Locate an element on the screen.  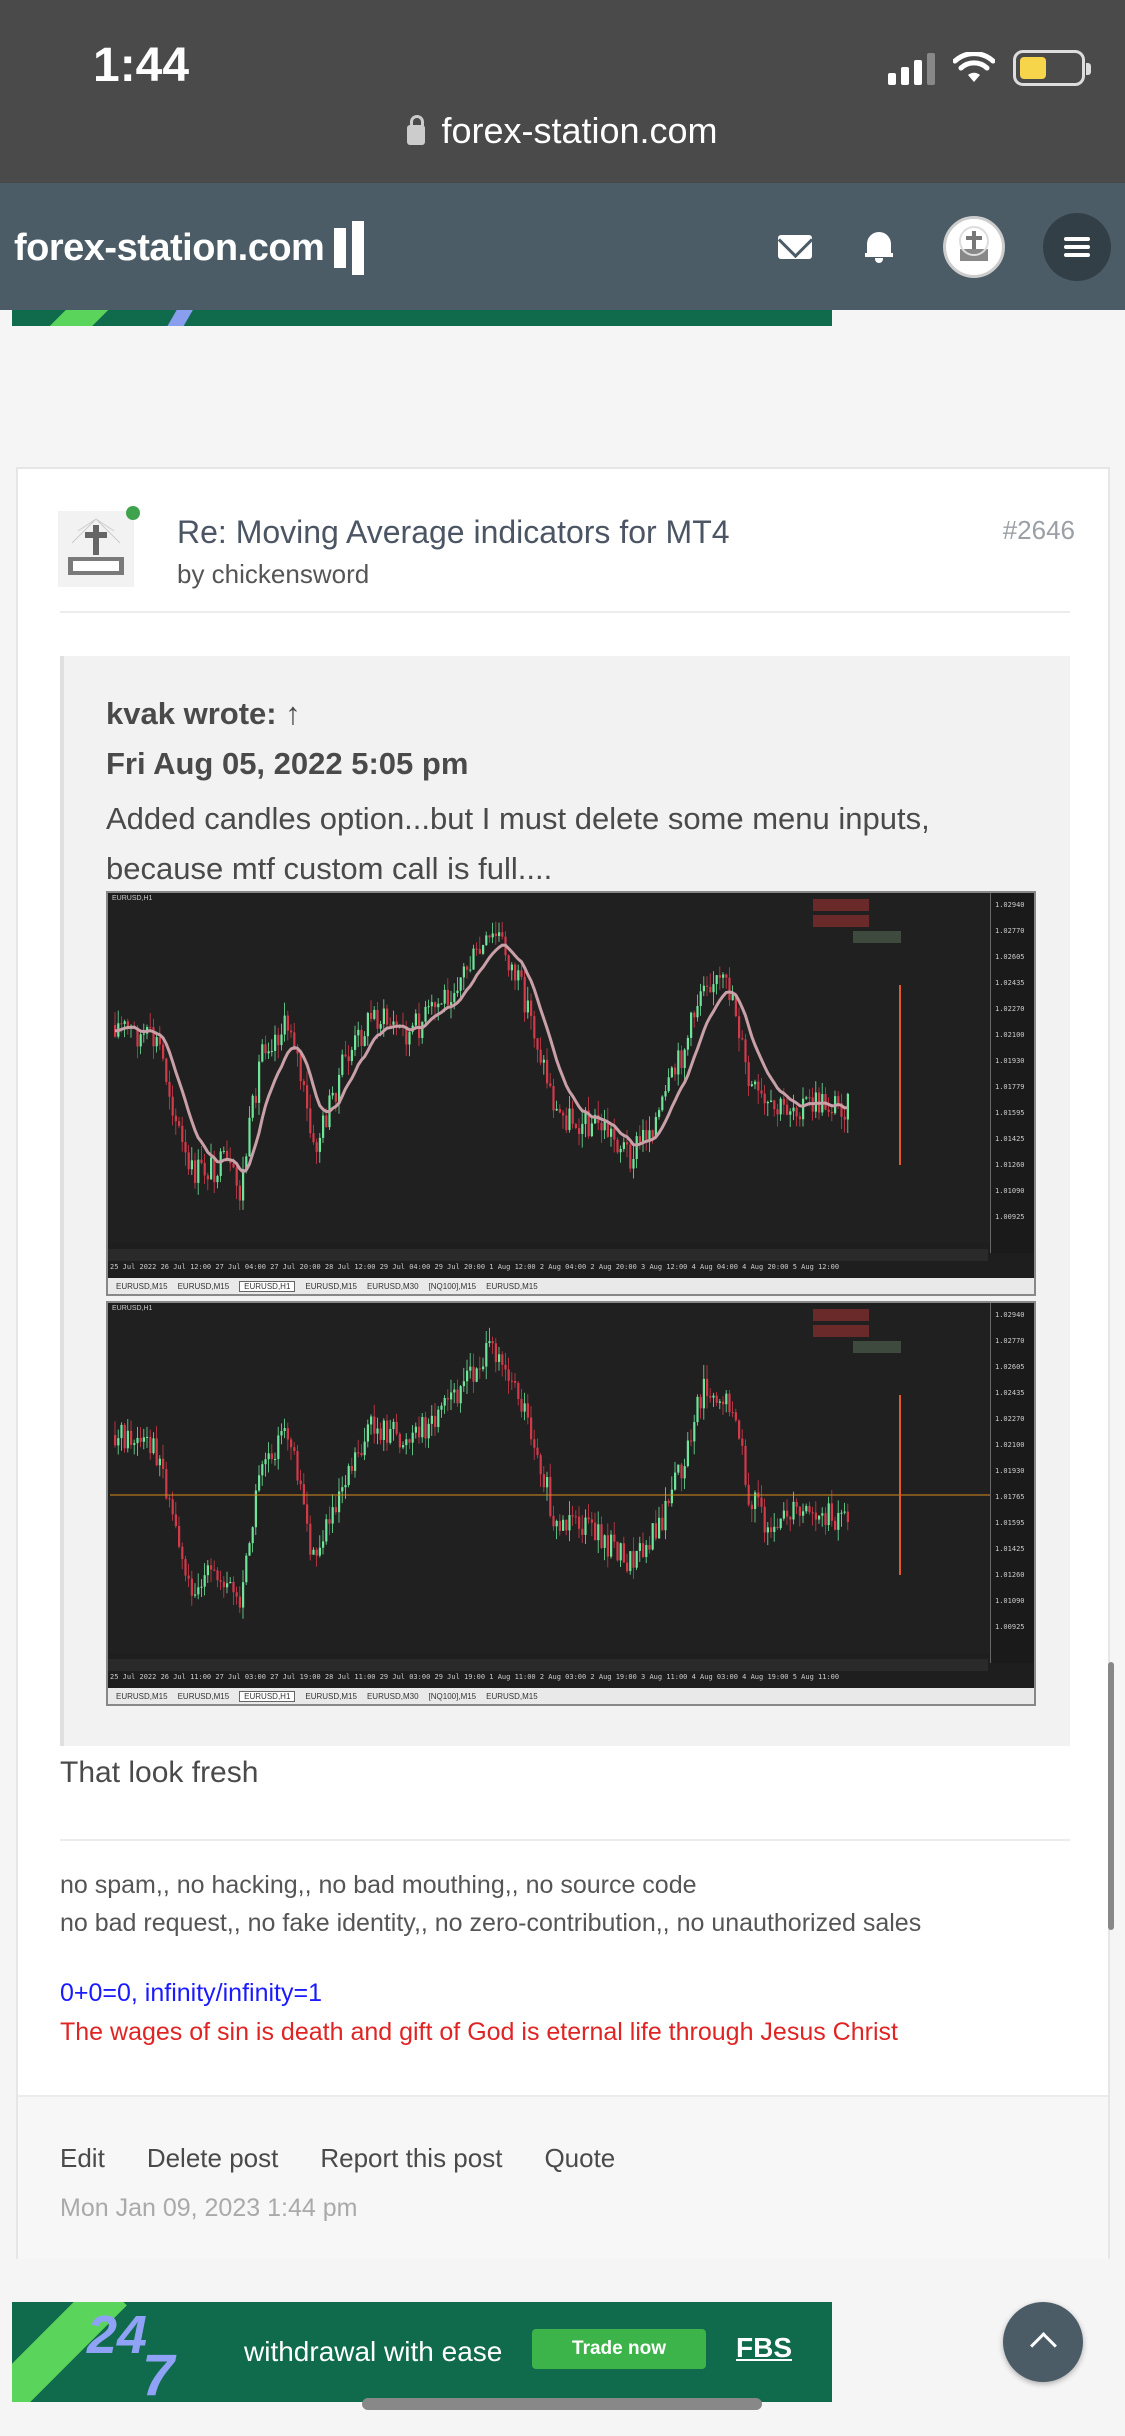
scroll-to-top-button is located at coordinates (1043, 2342).